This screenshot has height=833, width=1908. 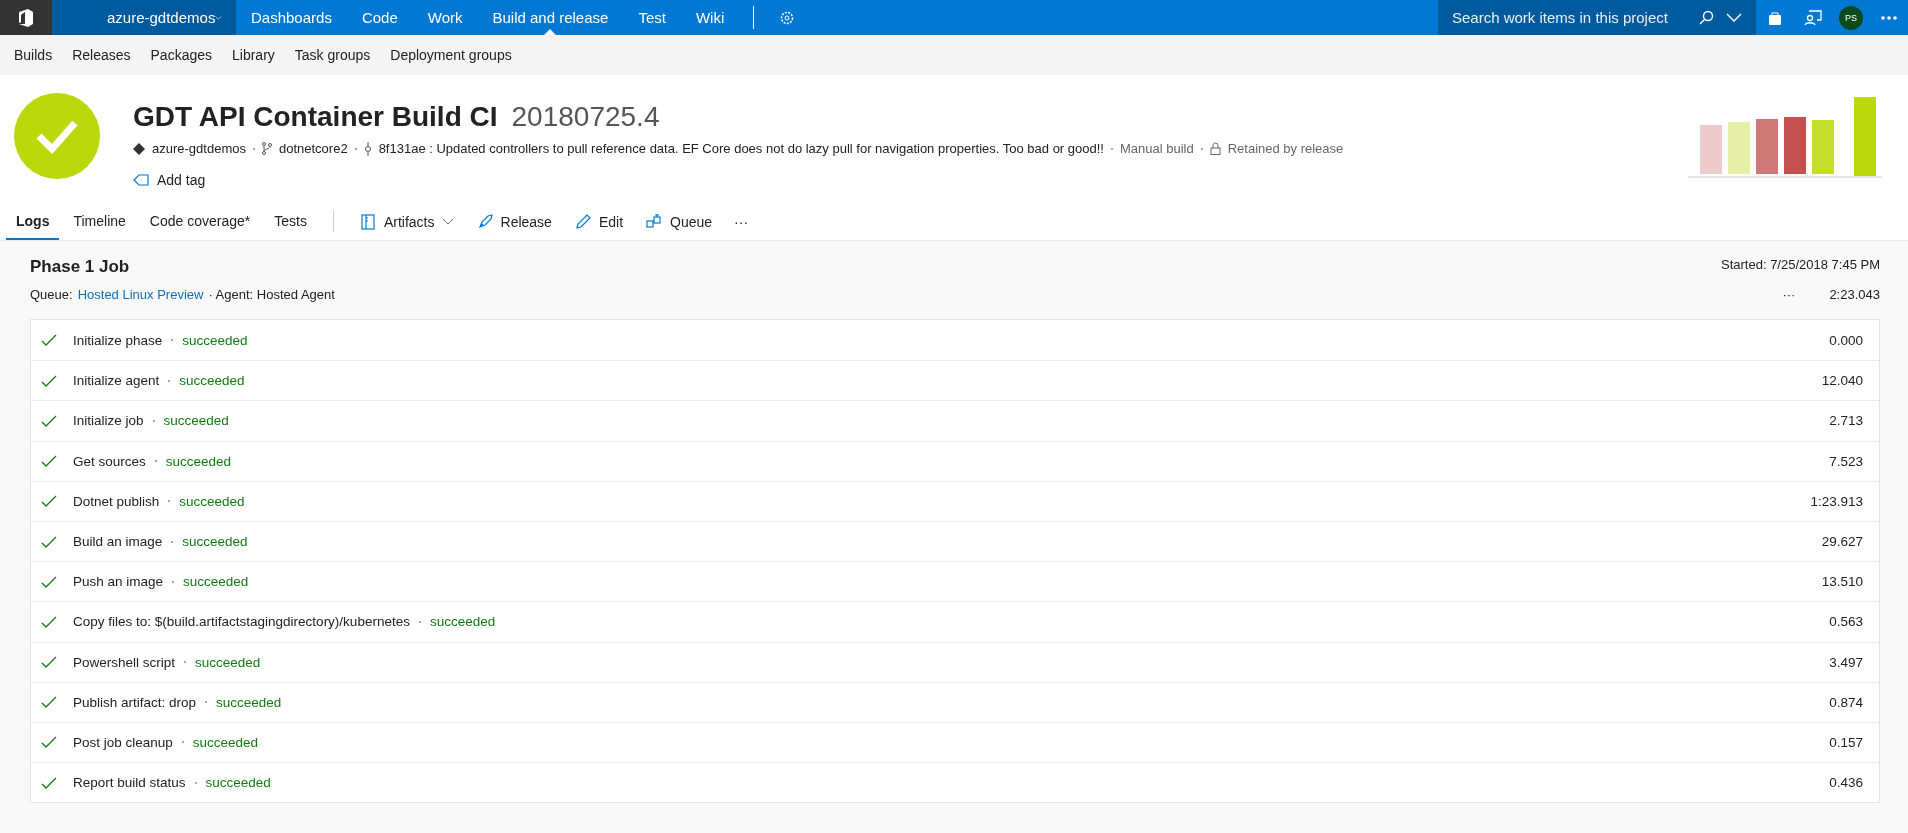 I want to click on job-more-button: ···, so click(x=1789, y=294).